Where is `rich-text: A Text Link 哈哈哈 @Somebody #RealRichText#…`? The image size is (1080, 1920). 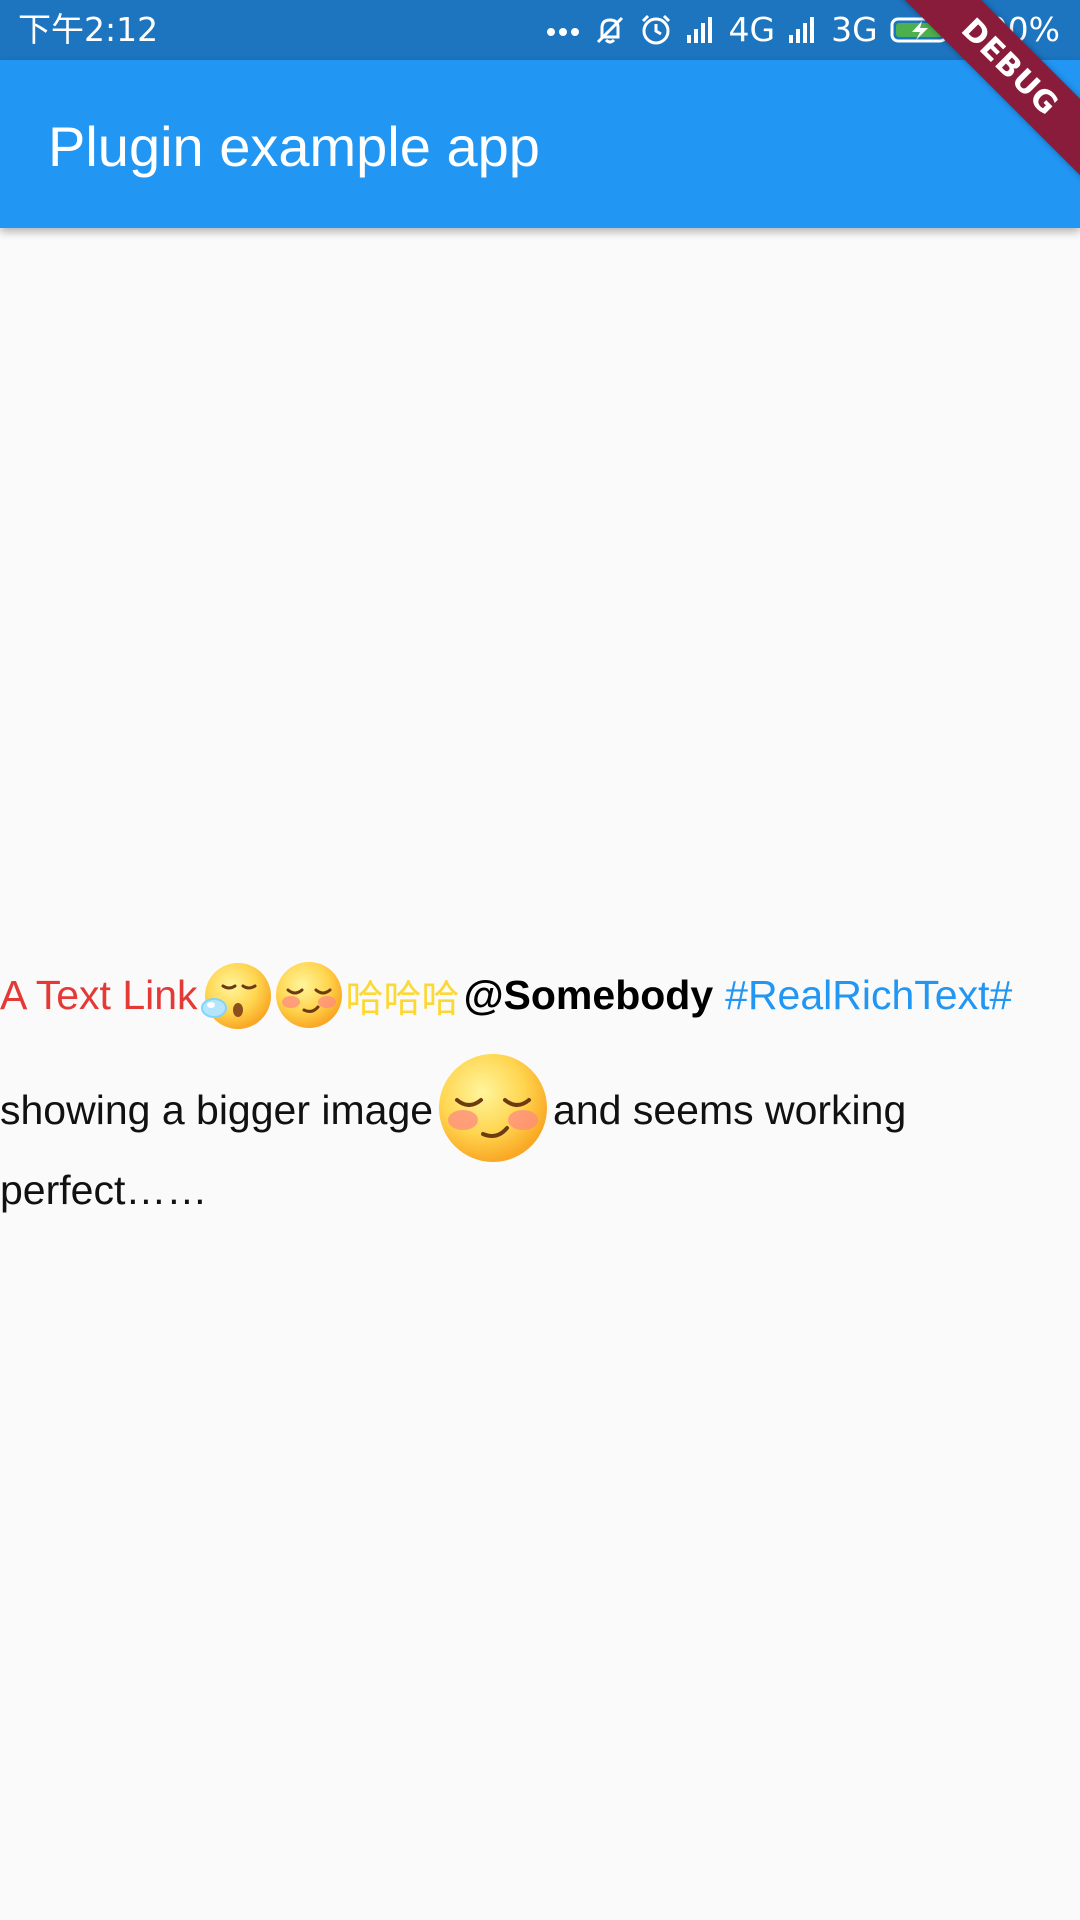 rich-text: A Text Link 哈哈哈 @Somebody #RealRichText#… is located at coordinates (530, 1079).